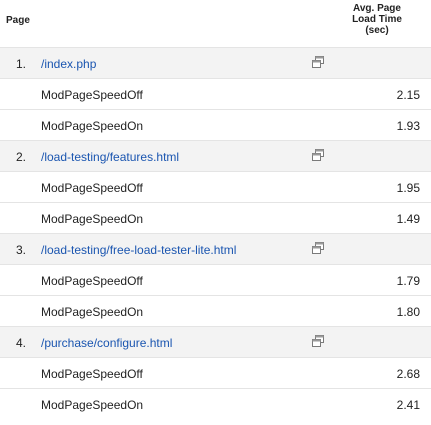 The width and height of the screenshot is (431, 425). Describe the element at coordinates (408, 219) in the screenshot. I see `load-time-value: 1.49` at that location.